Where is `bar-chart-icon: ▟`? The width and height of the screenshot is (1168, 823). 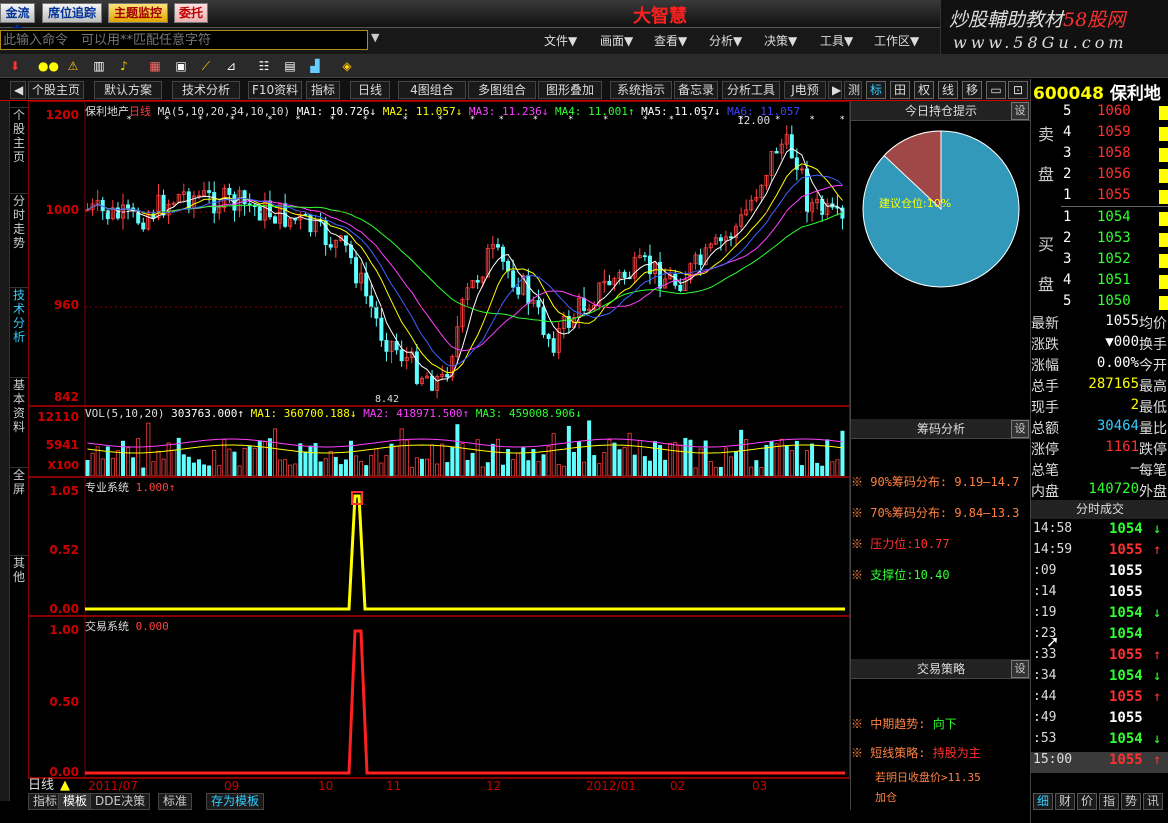
bar-chart-icon: ▟ is located at coordinates (315, 66).